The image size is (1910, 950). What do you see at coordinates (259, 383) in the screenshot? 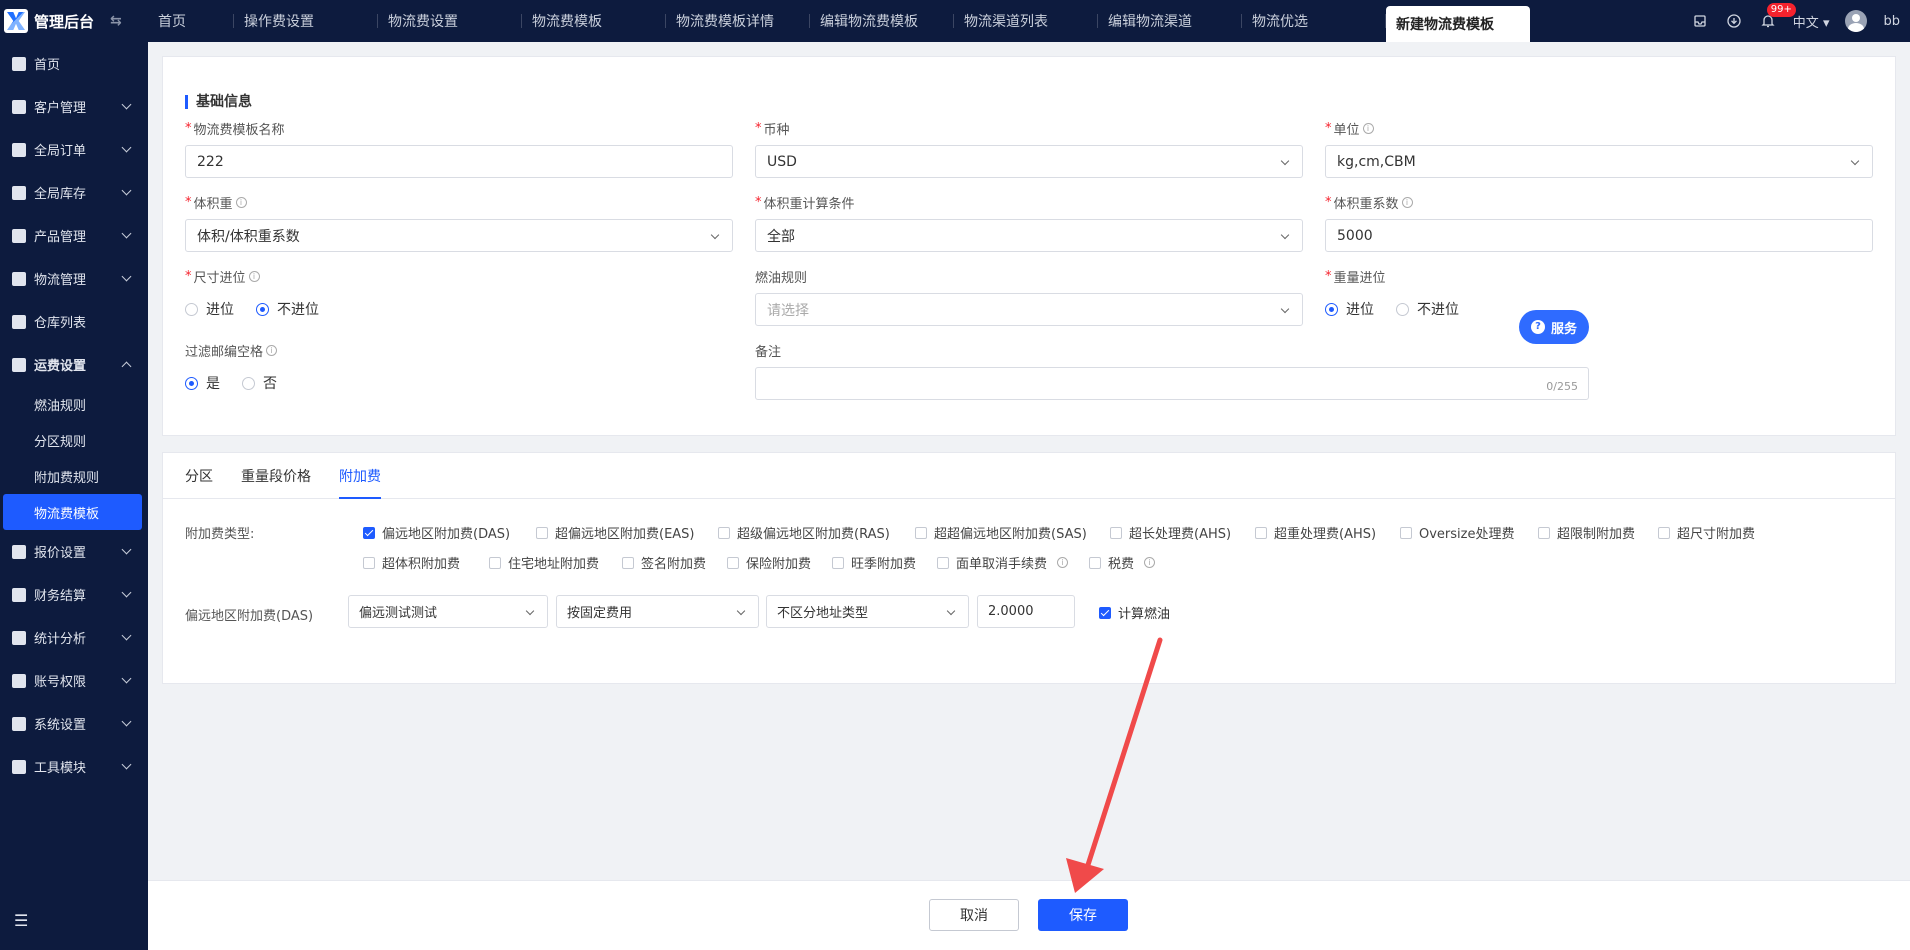
I see `filter-zip-no-radio: 否` at bounding box center [259, 383].